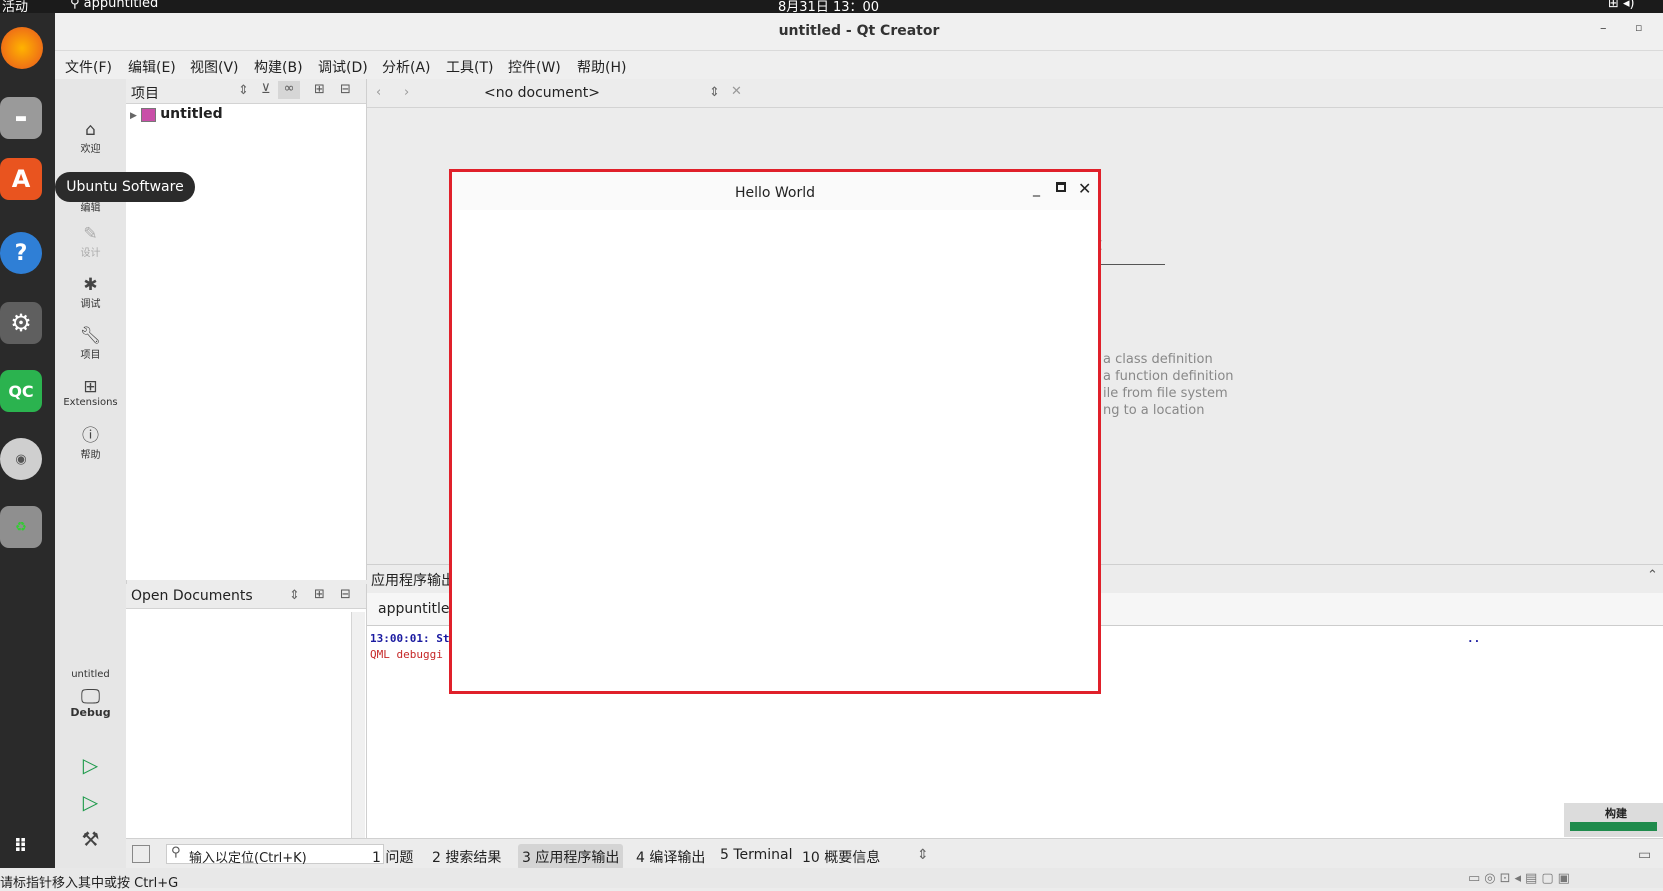 The height and width of the screenshot is (891, 1663). Describe the element at coordinates (1474, 638) in the screenshot. I see `output-line-1-tail: ..` at that location.